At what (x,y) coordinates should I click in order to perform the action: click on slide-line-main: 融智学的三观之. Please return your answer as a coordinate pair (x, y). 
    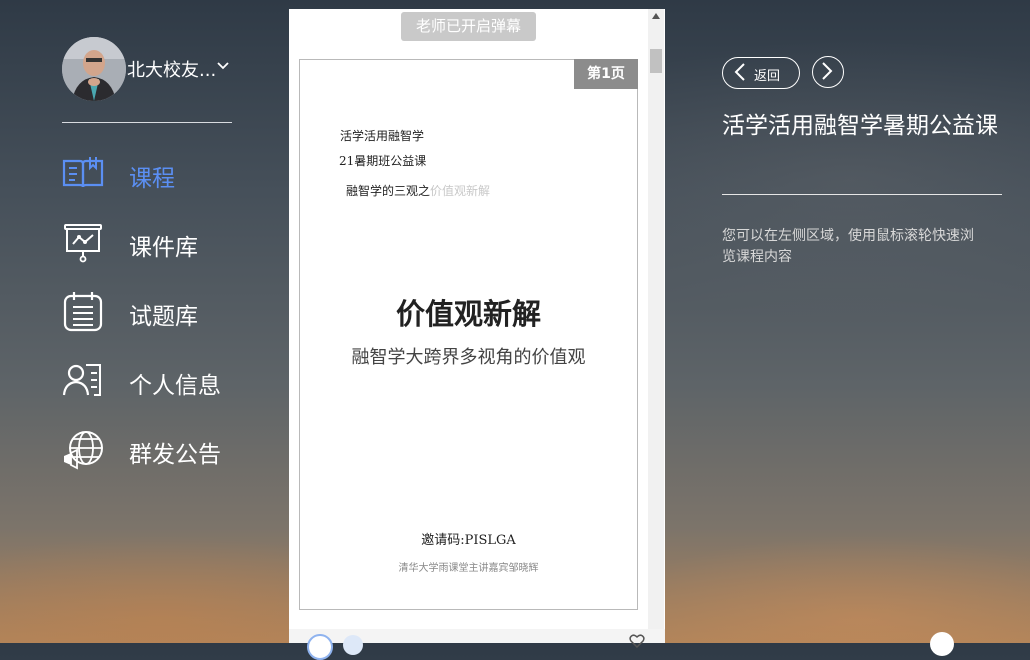
    Looking at the image, I should click on (388, 191).